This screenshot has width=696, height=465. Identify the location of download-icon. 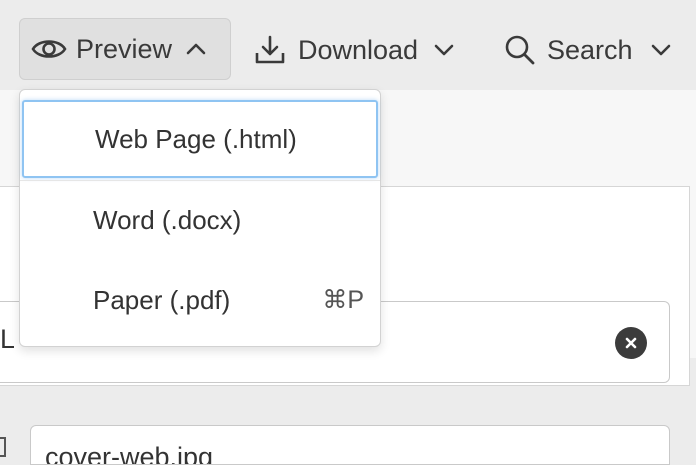
(270, 50).